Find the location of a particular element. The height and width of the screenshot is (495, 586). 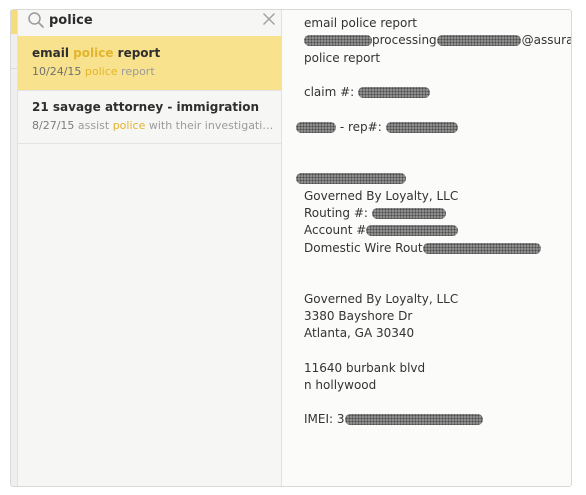

note-line is located at coordinates (351, 178).